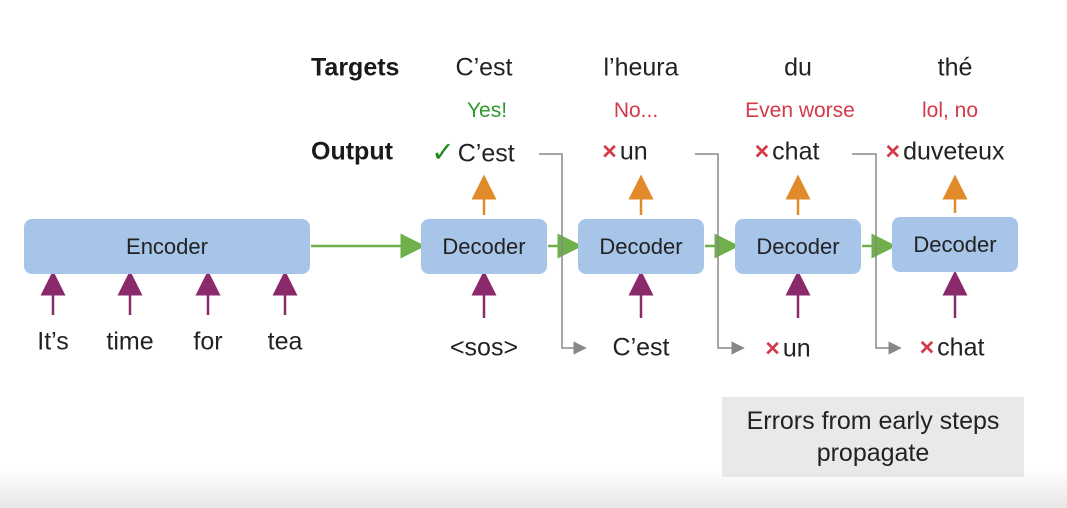 This screenshot has height=508, width=1067. Describe the element at coordinates (955, 67) in the screenshot. I see `target-word: thé` at that location.